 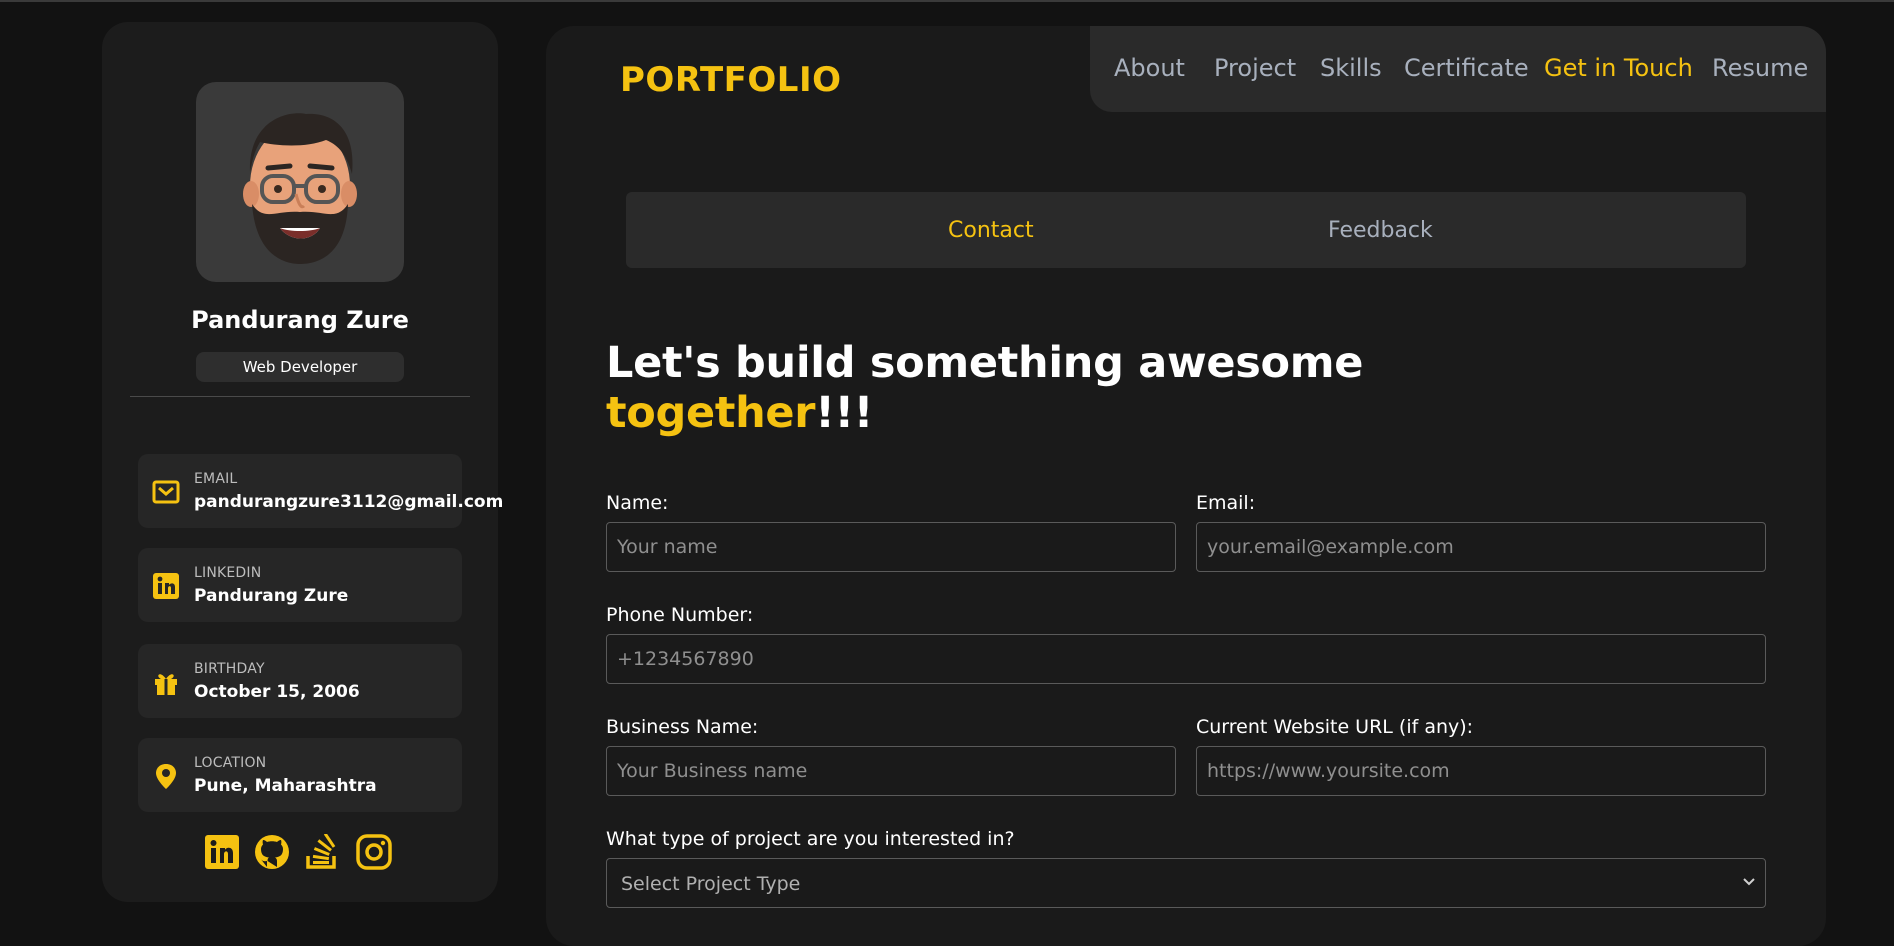 I want to click on headline-suffix: !!!, so click(x=844, y=413).